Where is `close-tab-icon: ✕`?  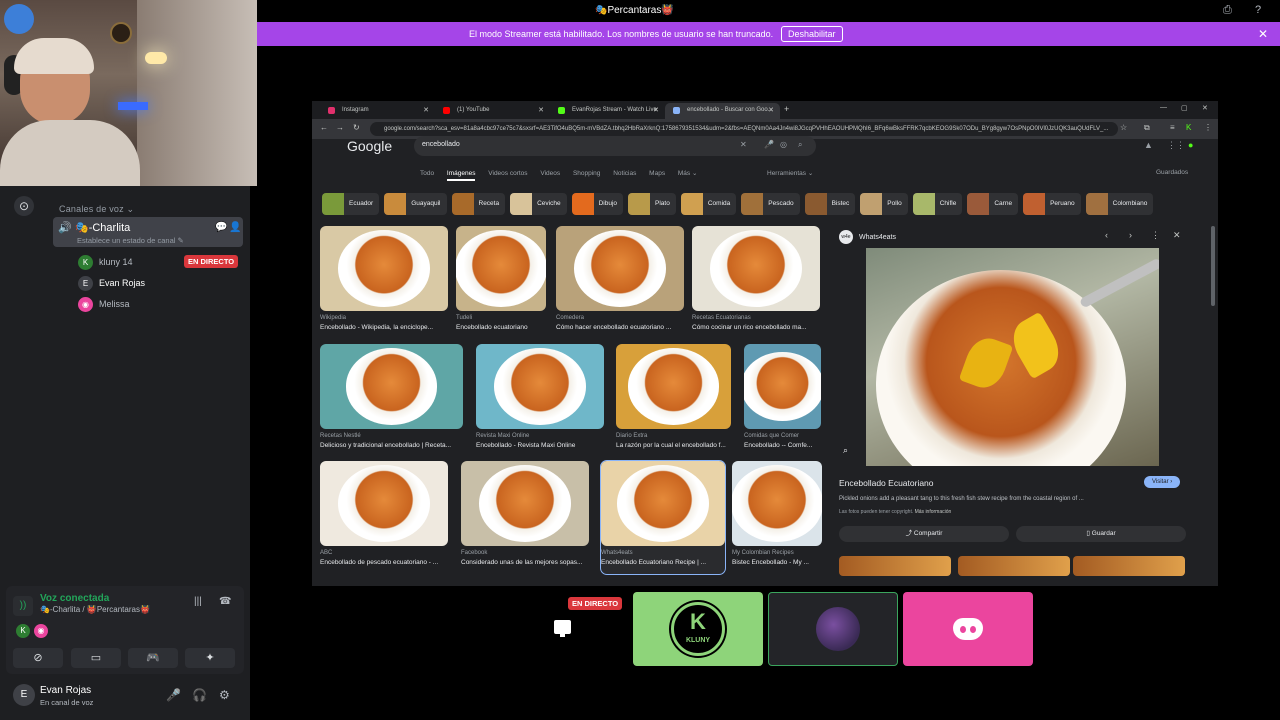
close-tab-icon: ✕ is located at coordinates (771, 110).